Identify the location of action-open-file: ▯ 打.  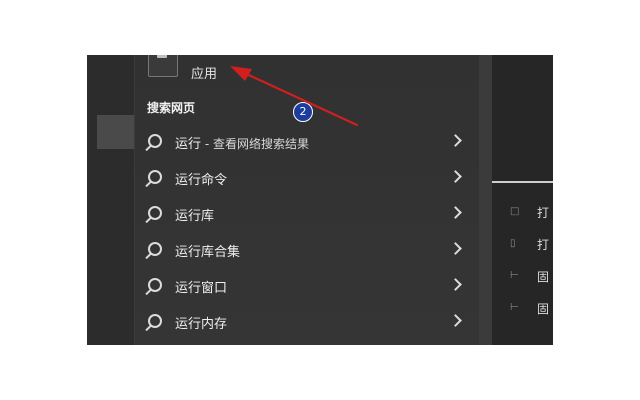
(531, 244).